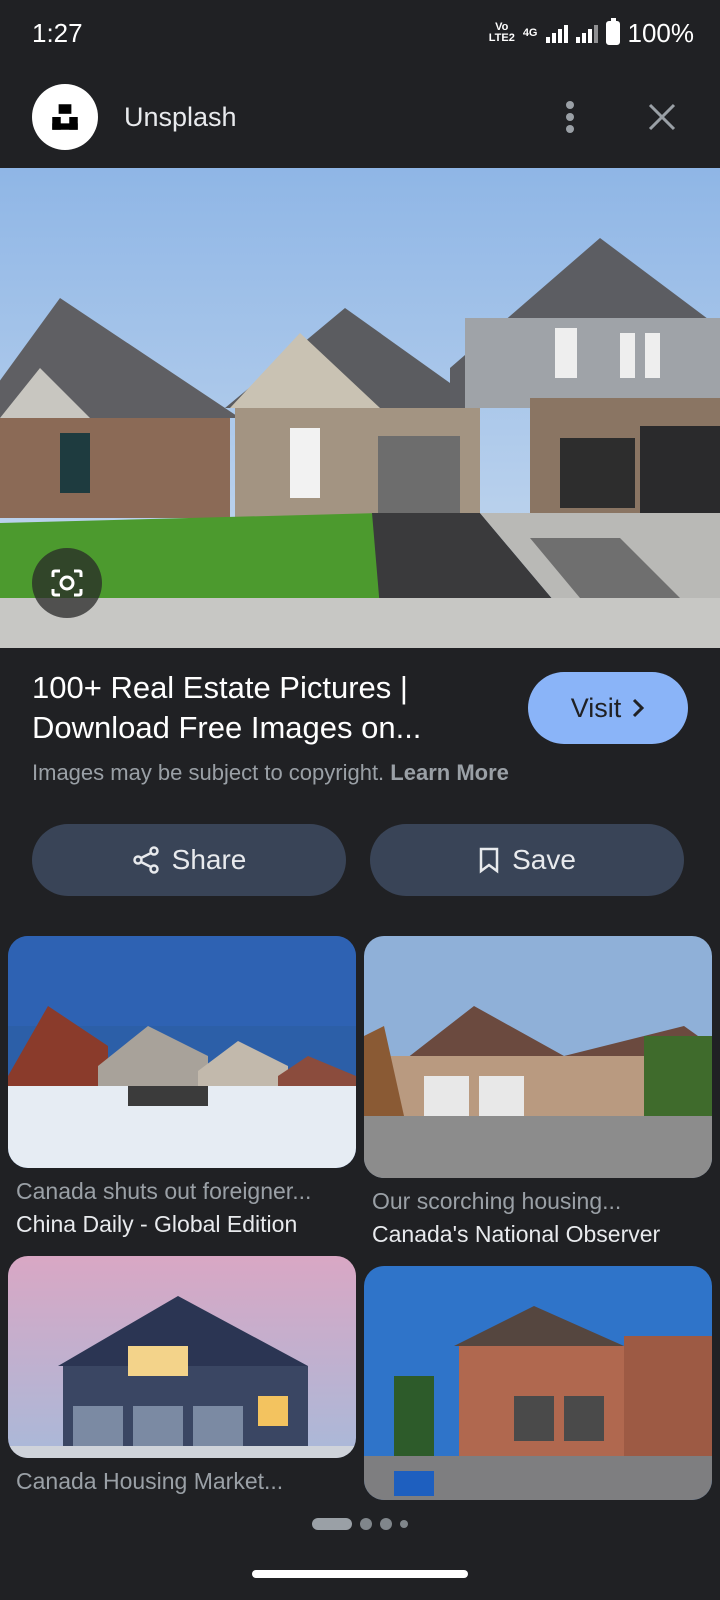 Image resolution: width=720 pixels, height=1600 pixels. I want to click on status-time: 1:27, so click(57, 32).